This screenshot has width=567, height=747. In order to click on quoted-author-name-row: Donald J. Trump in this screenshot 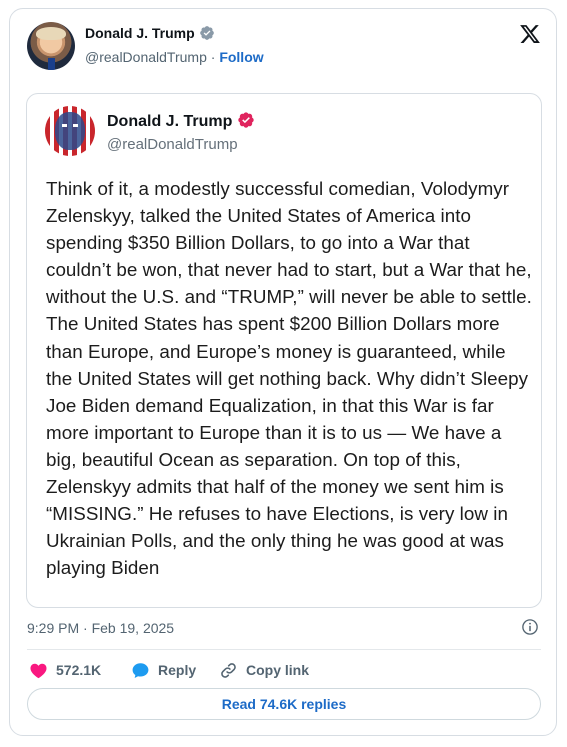, I will do `click(181, 121)`.